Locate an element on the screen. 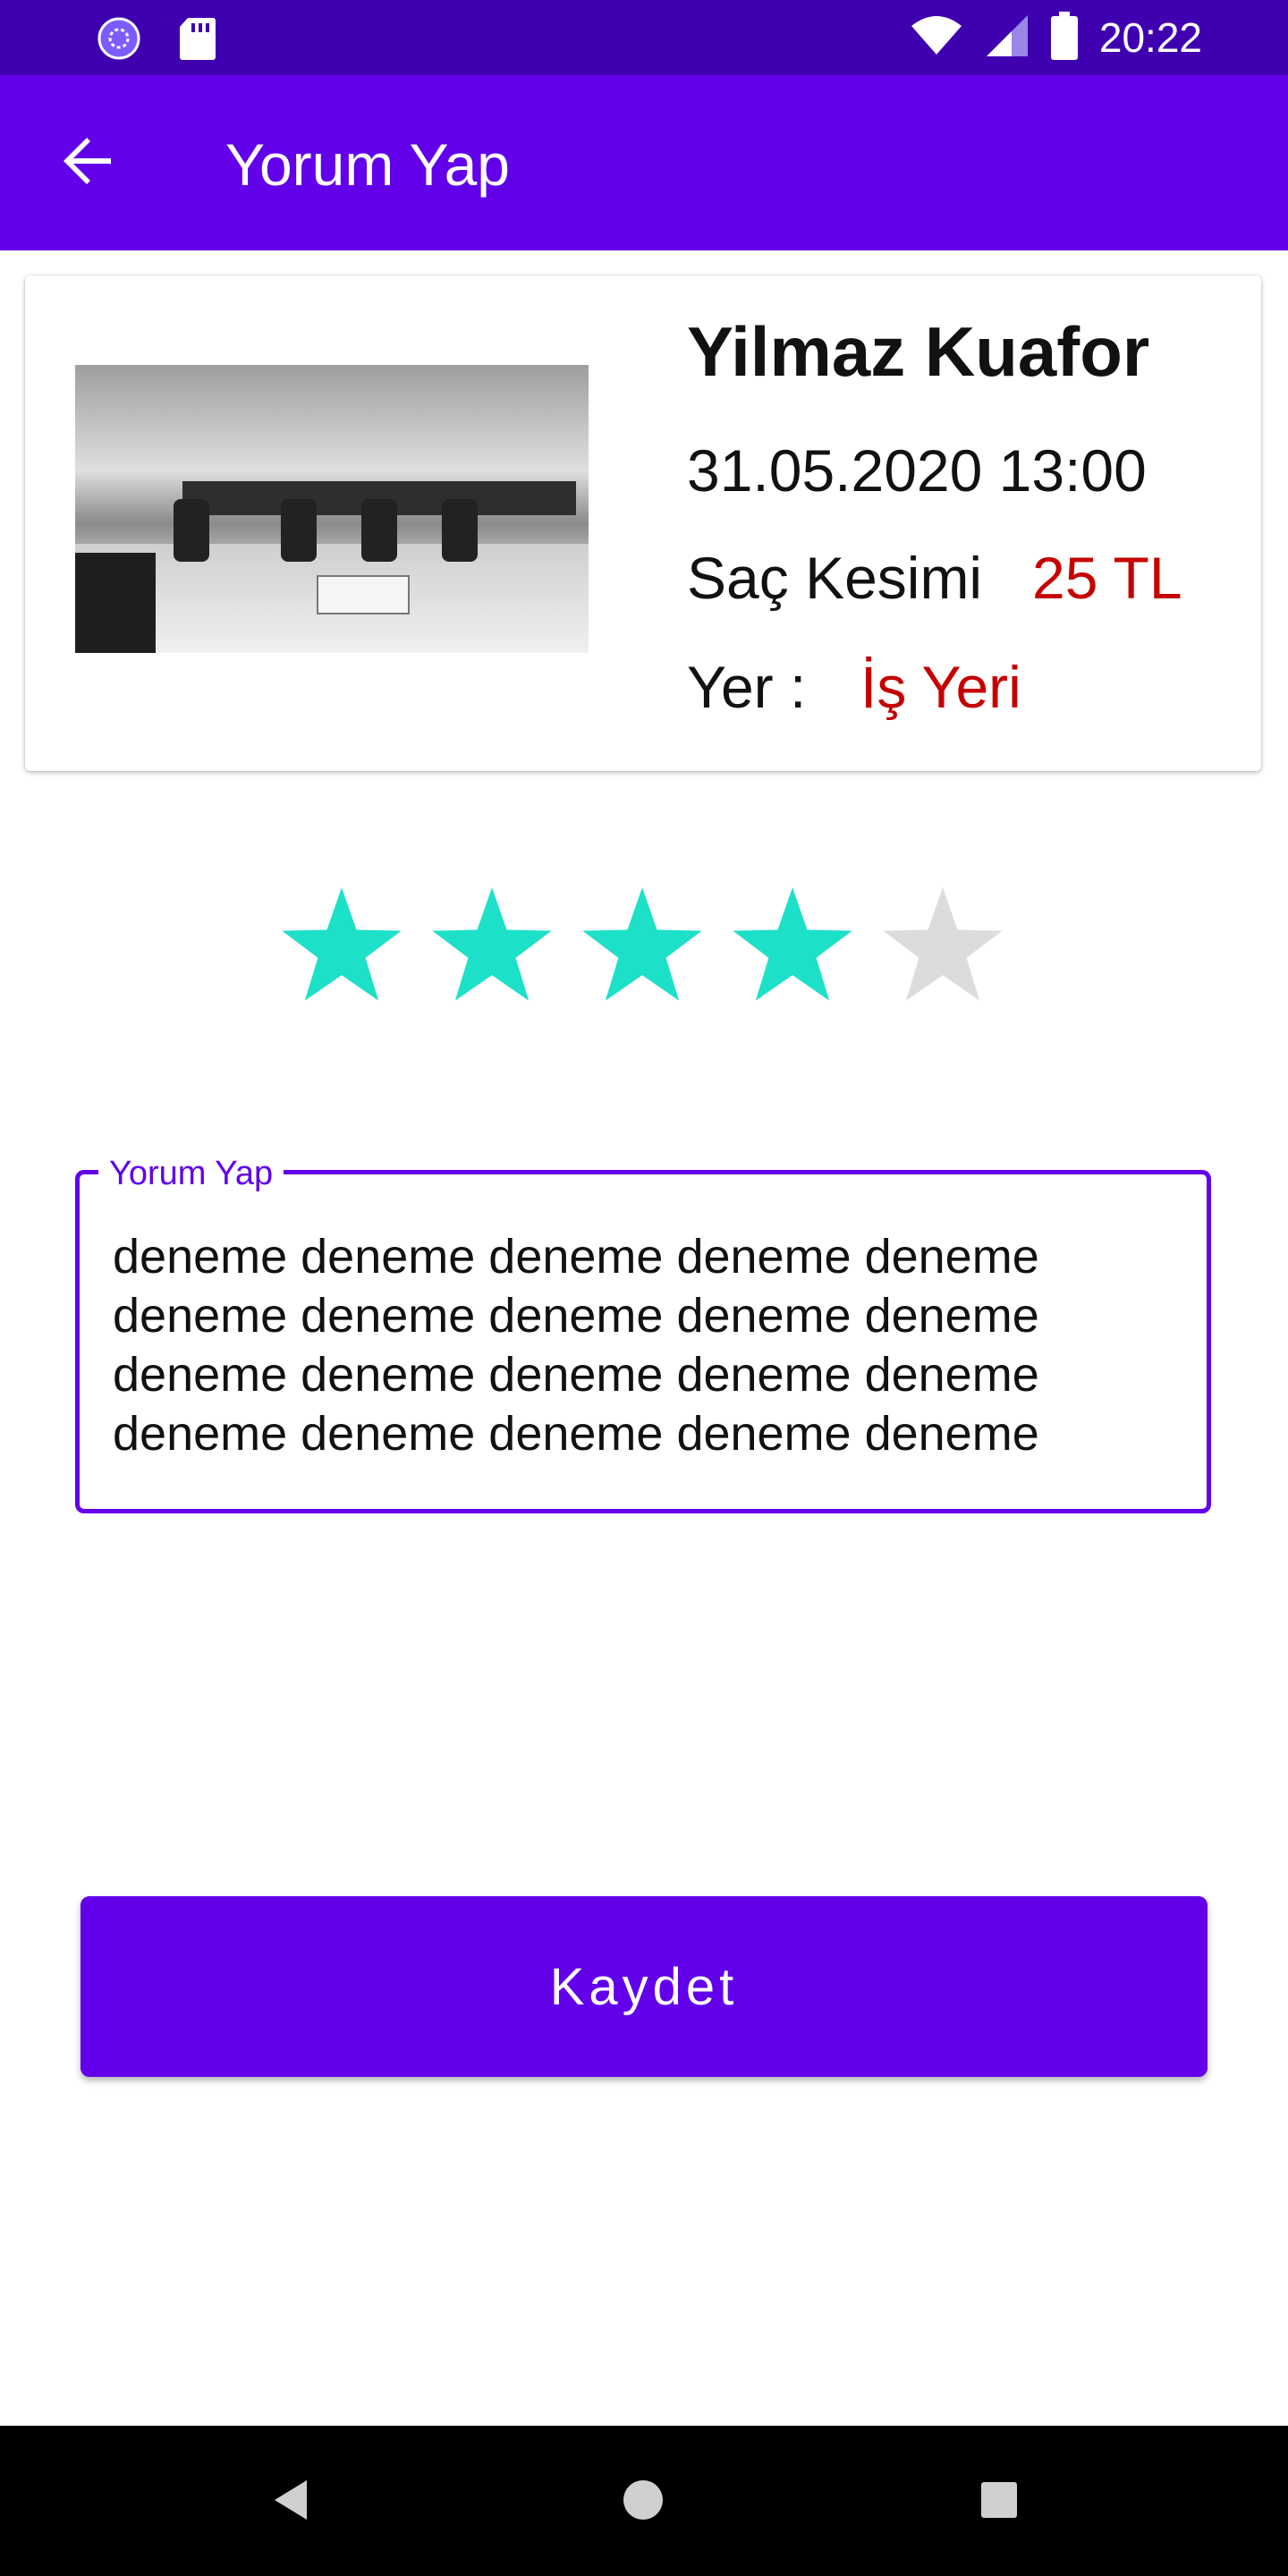 The width and height of the screenshot is (1288, 2576). status-right-icons: 20:22 is located at coordinates (1056, 37).